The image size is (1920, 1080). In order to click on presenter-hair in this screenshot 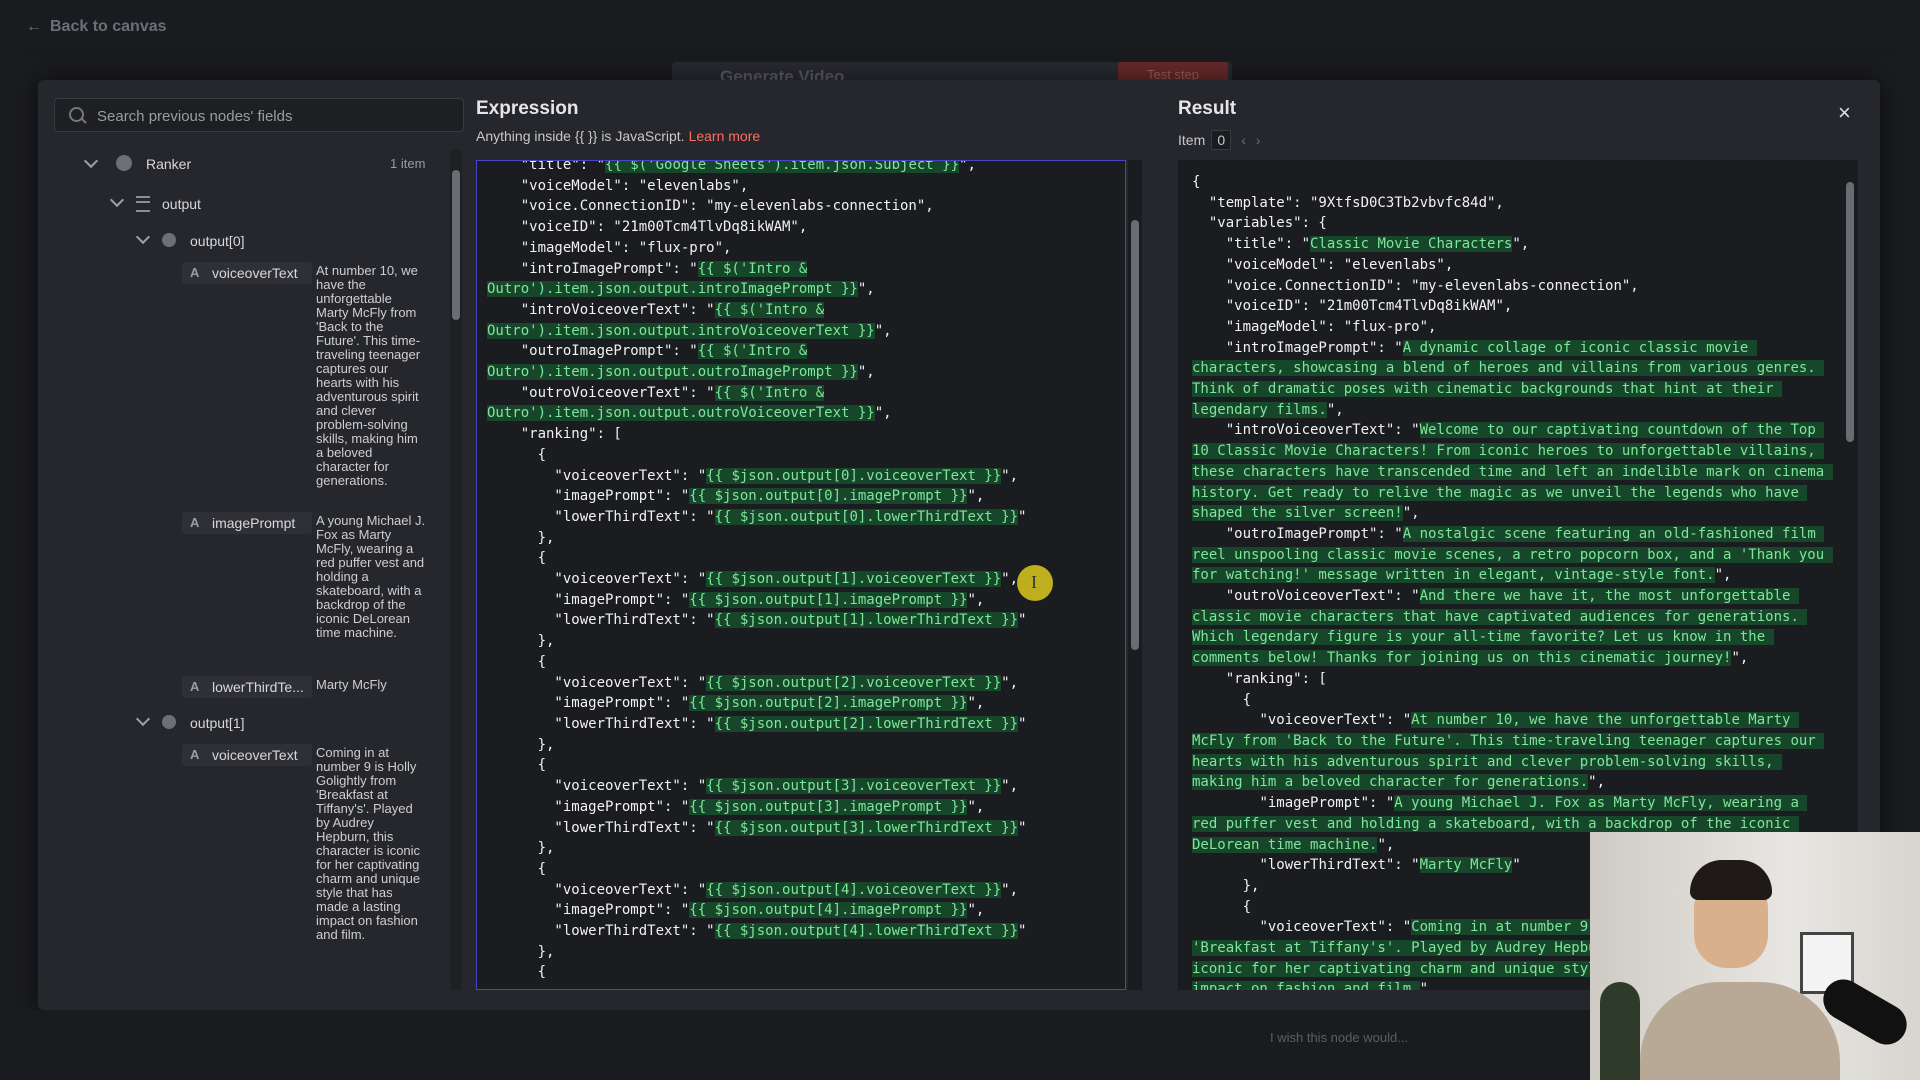, I will do `click(1731, 880)`.